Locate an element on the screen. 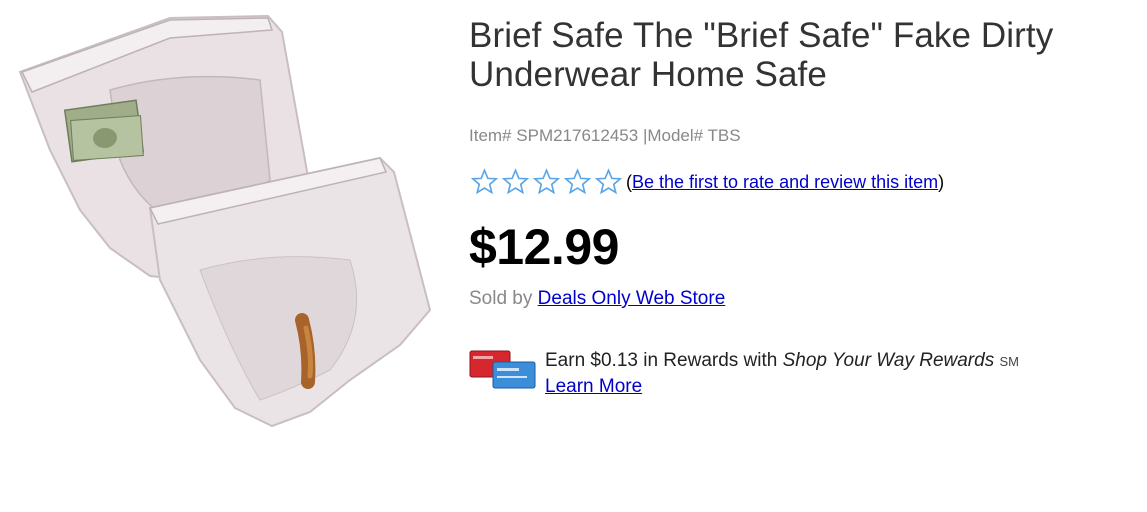  item-model-line: Item# SPM217612453 |Model# TBS is located at coordinates (804, 136).